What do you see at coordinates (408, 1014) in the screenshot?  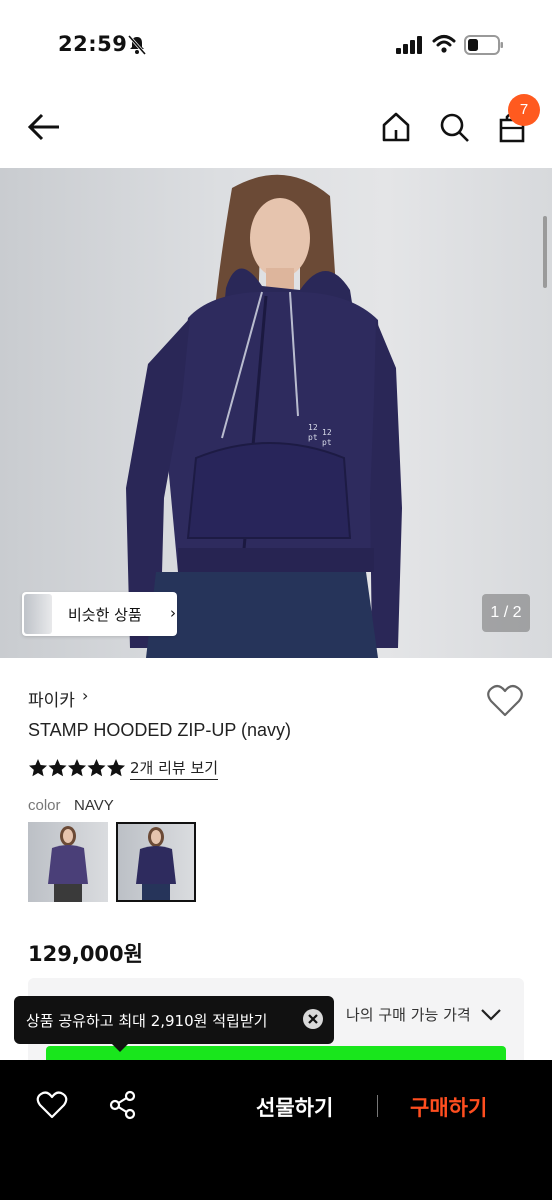 I see `my-price-dropdown: 나의 구매 가능 가격` at bounding box center [408, 1014].